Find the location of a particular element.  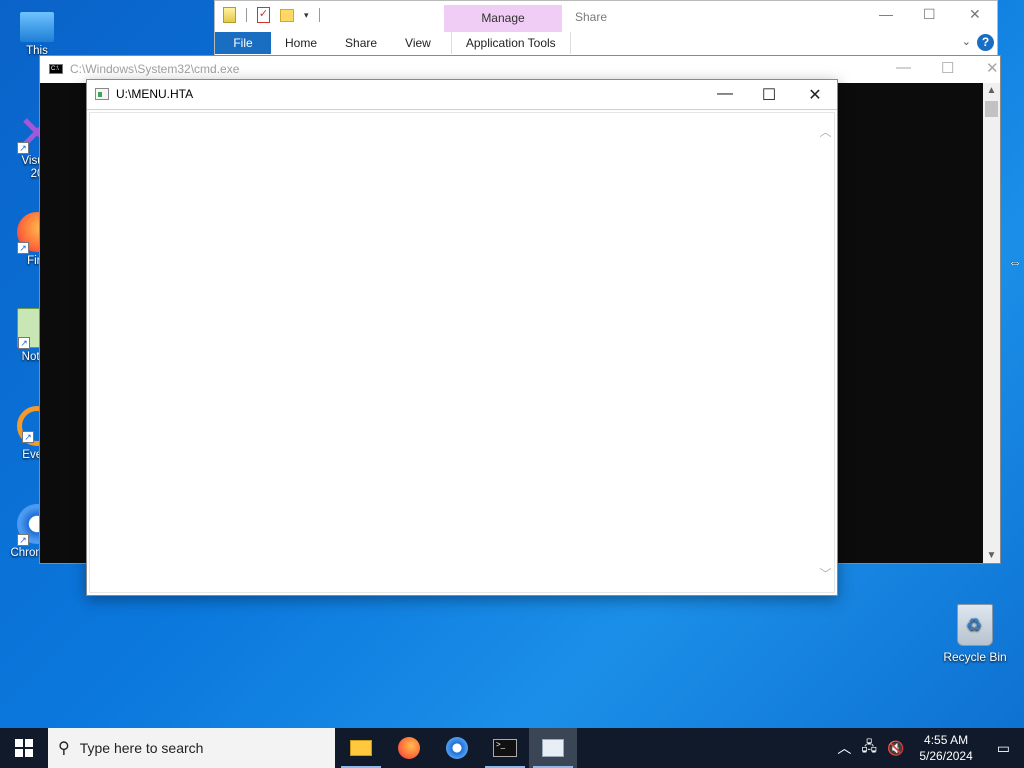

chromium-icon is located at coordinates (457, 748).